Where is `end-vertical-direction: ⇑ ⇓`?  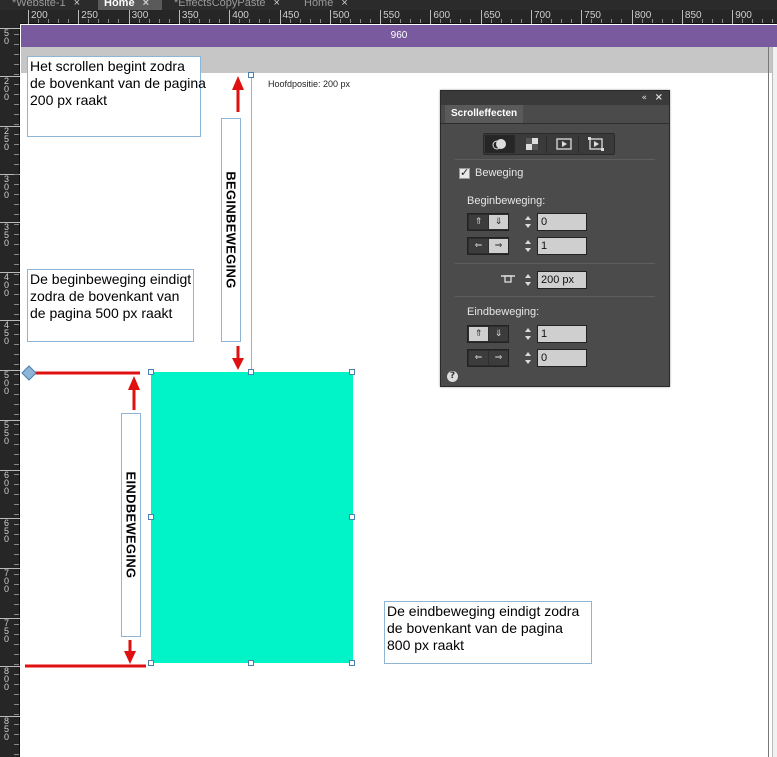
end-vertical-direction: ⇑ ⇓ is located at coordinates (488, 334).